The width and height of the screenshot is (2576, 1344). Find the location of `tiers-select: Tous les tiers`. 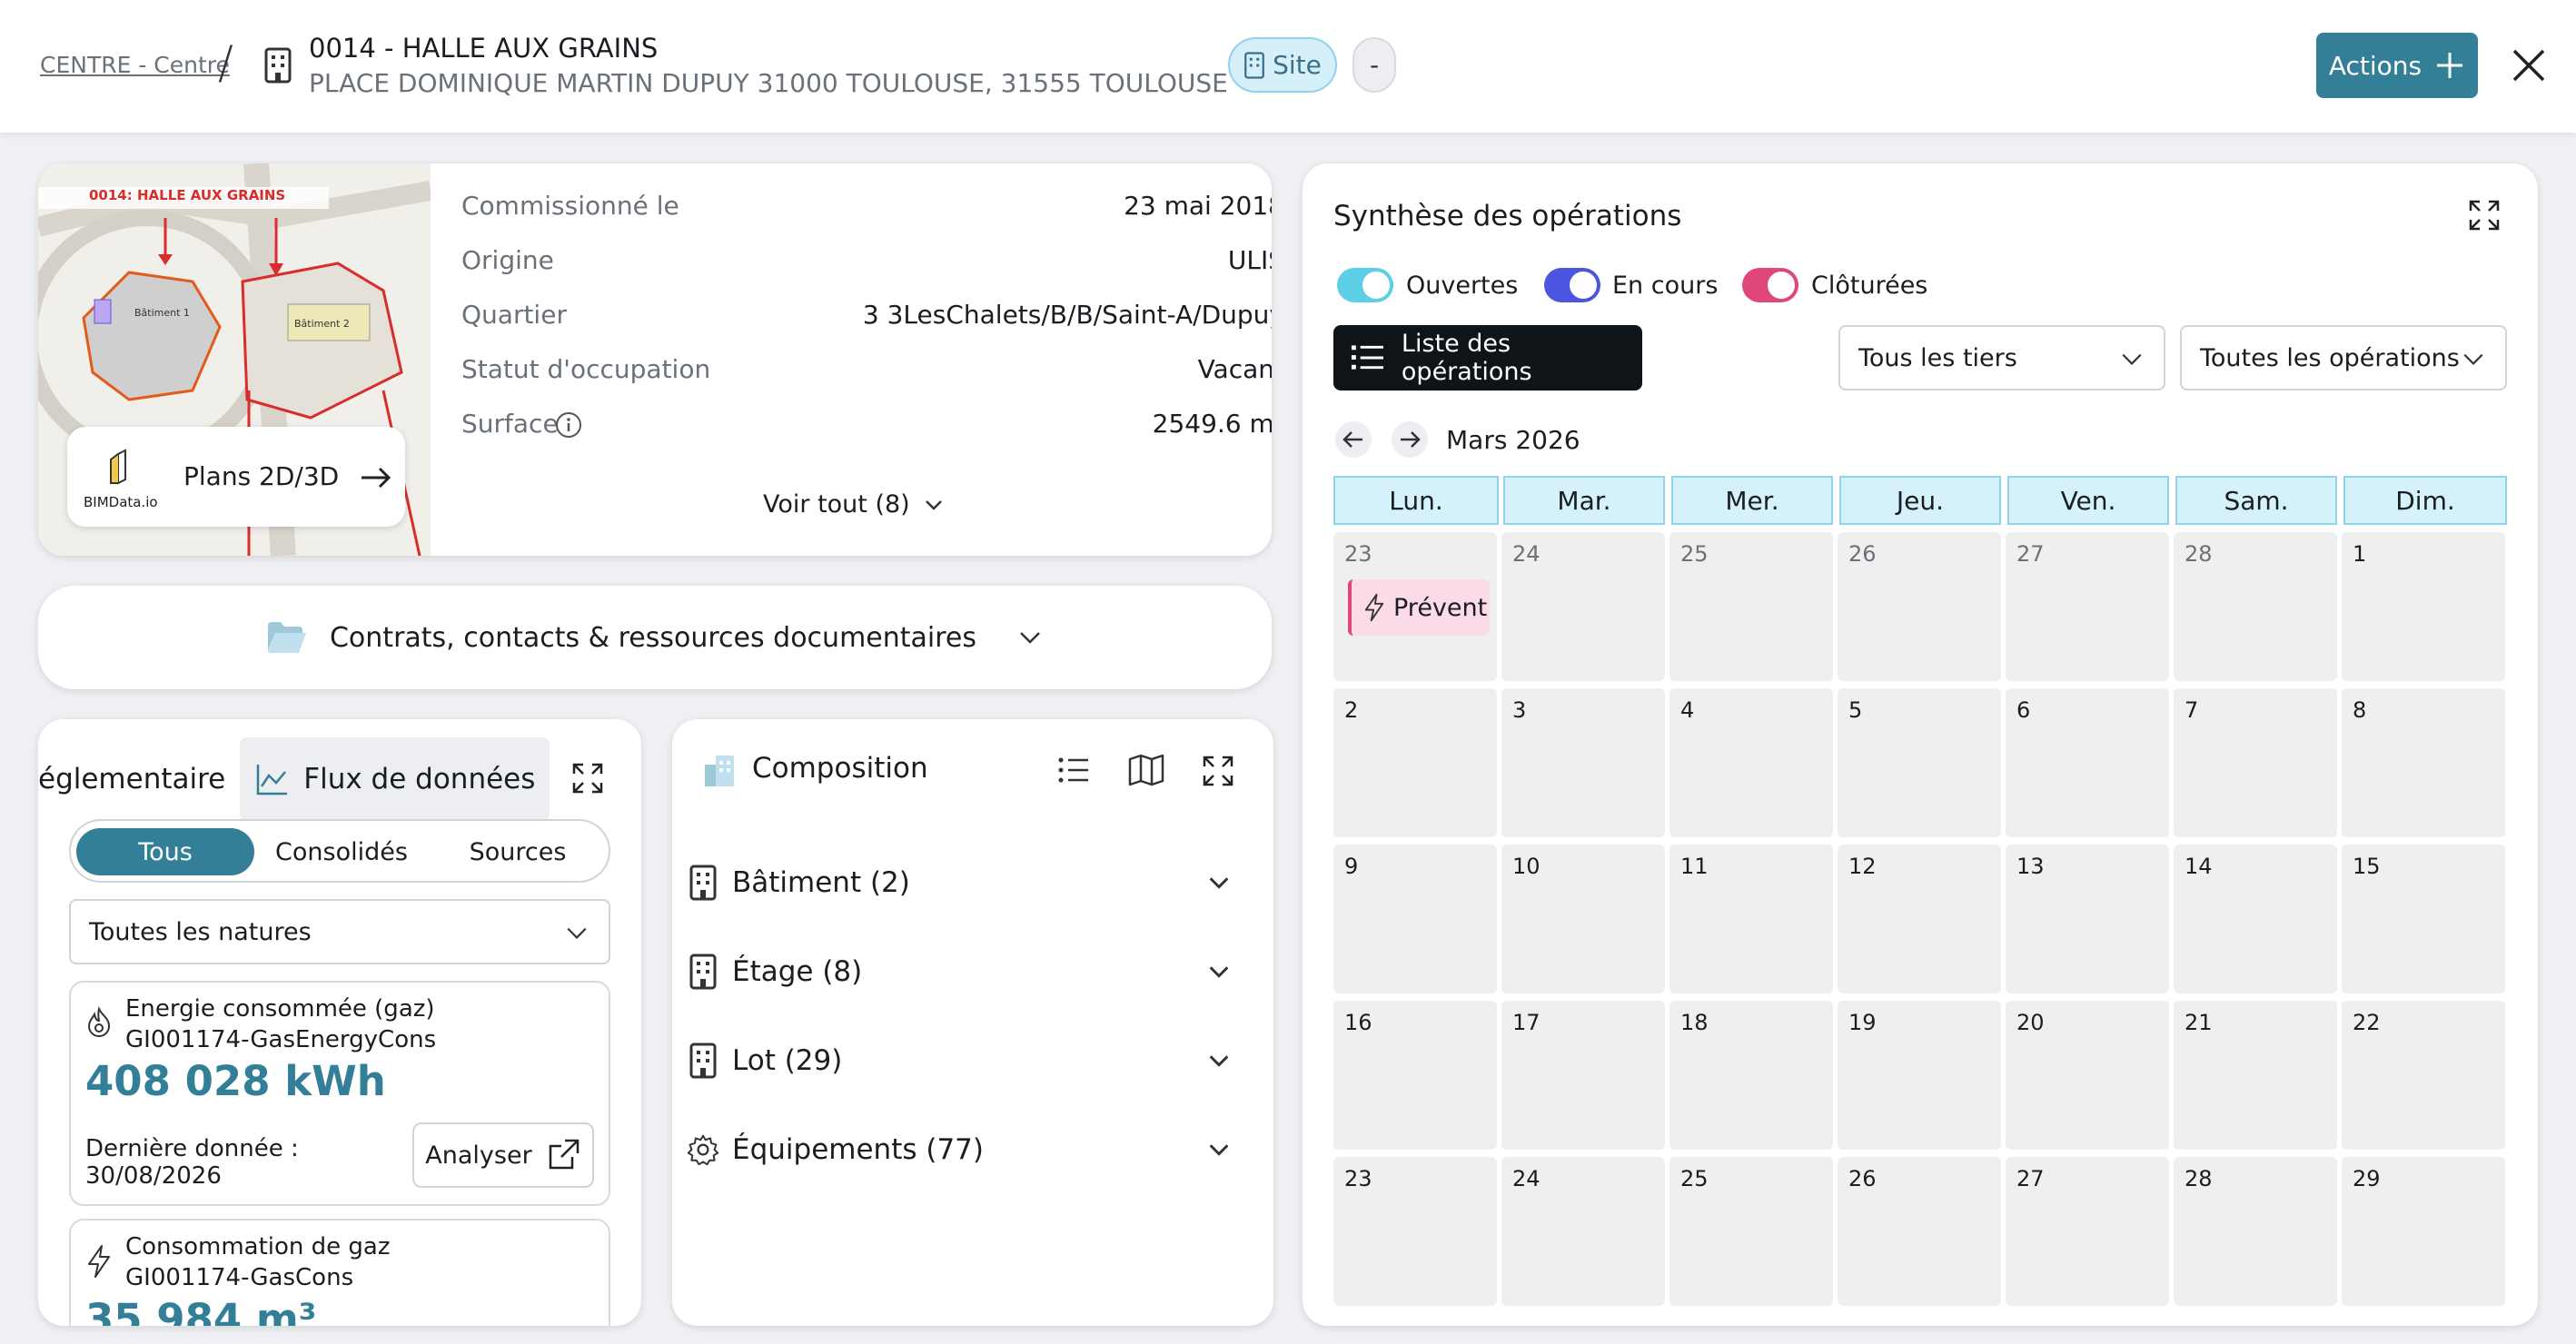

tiers-select: Tous les tiers is located at coordinates (2002, 357).